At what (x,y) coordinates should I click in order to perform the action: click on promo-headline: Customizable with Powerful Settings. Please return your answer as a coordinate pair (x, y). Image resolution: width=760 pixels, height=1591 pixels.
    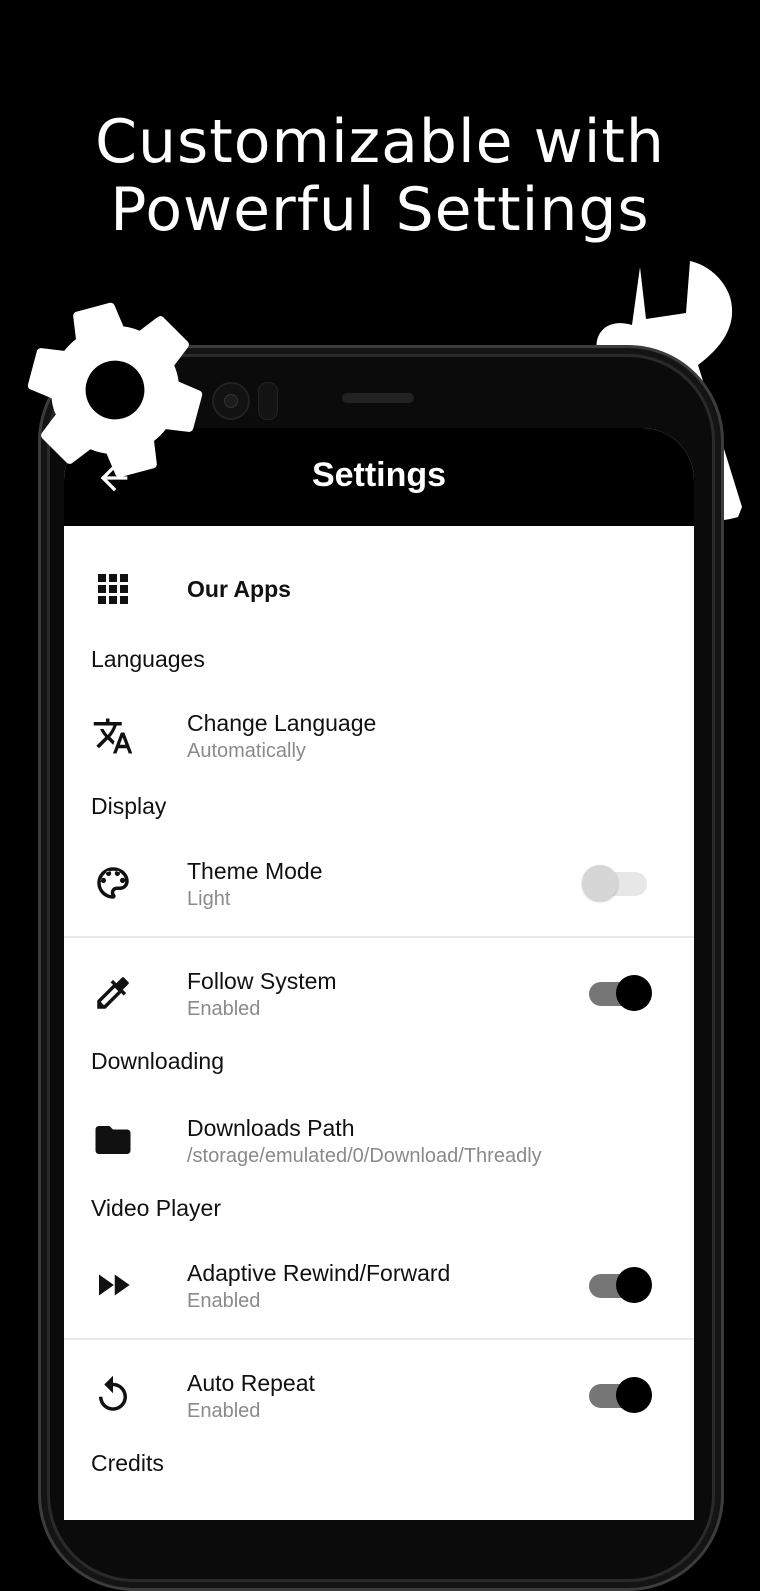
    Looking at the image, I should click on (380, 176).